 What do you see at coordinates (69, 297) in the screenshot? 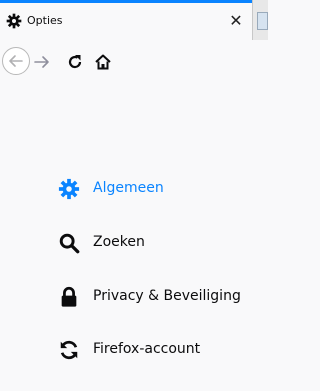
I see `lock-icon` at bounding box center [69, 297].